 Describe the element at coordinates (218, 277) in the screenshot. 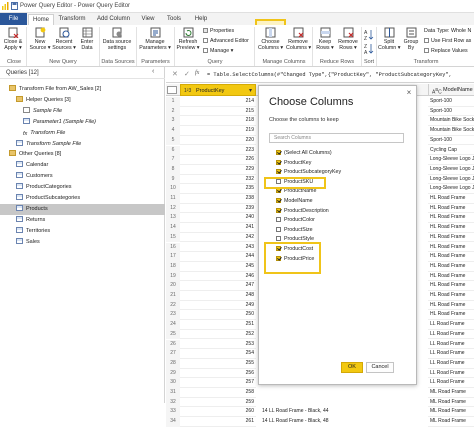

I see `cell-productkey: 246` at that location.